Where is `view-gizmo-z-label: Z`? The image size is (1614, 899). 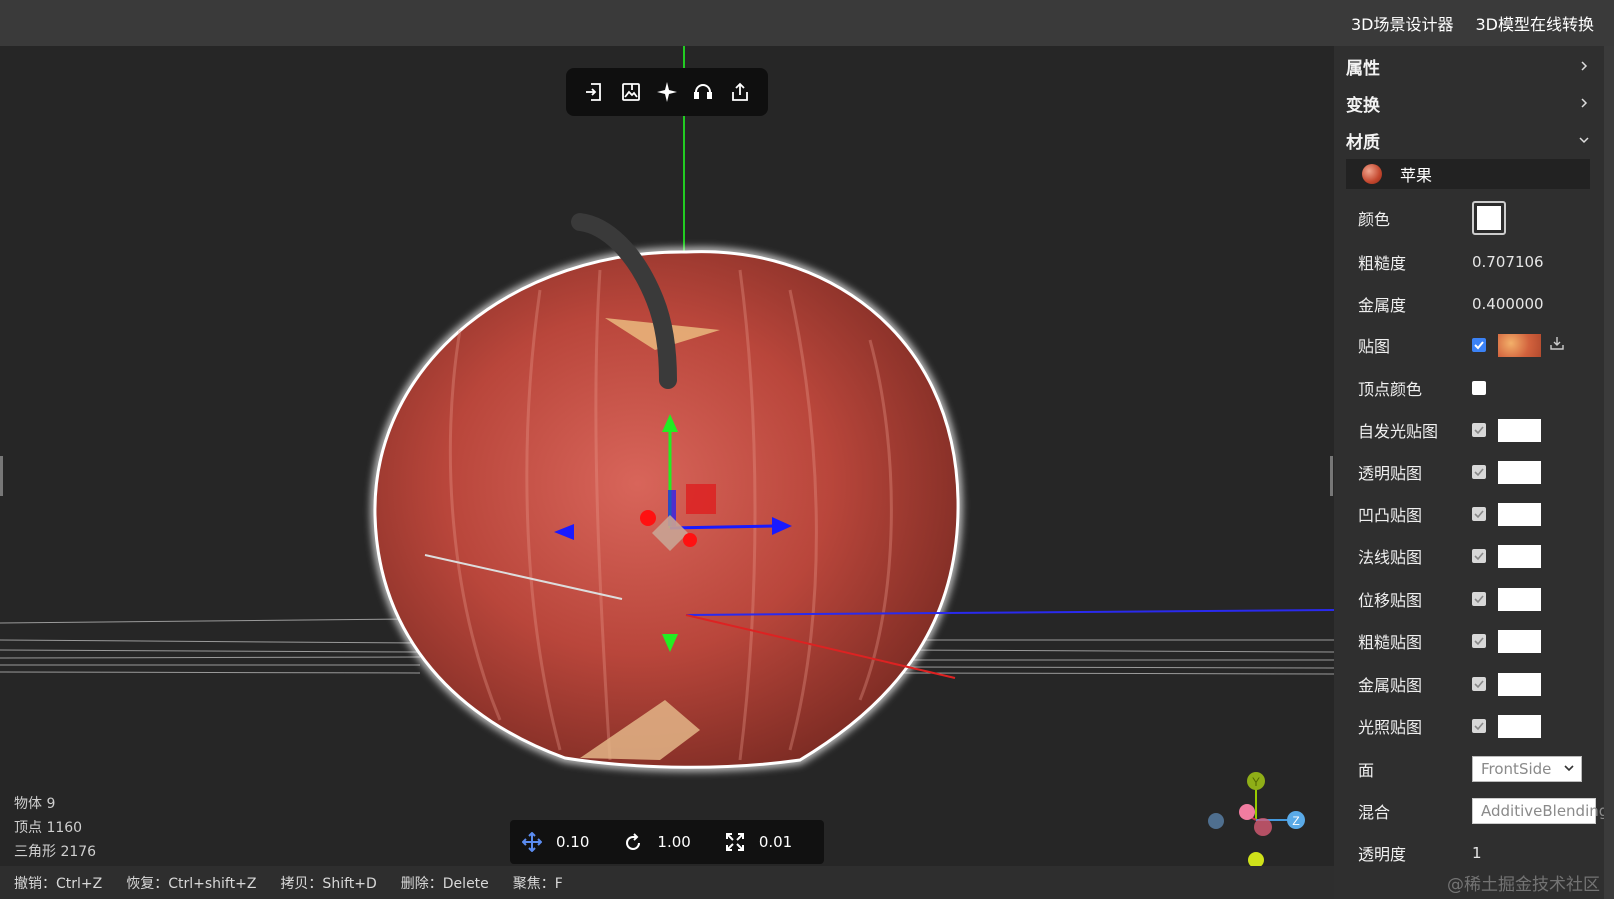 view-gizmo-z-label: Z is located at coordinates (1295, 821).